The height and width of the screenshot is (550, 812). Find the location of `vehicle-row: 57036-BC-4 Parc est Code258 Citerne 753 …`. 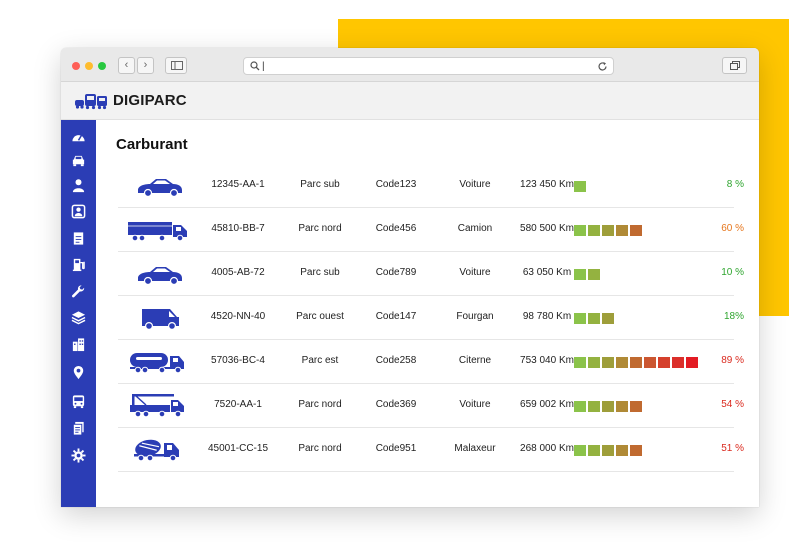

vehicle-row: 57036-BC-4 Parc est Code258 Citerne 753 … is located at coordinates (431, 362).